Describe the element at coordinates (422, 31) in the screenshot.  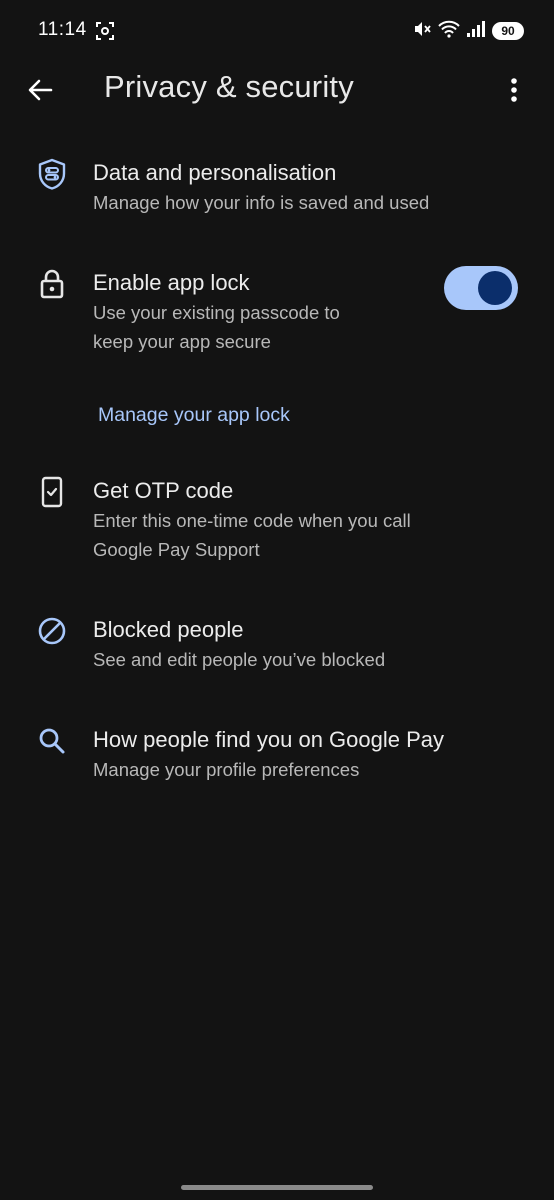
I see `mute-icon` at that location.